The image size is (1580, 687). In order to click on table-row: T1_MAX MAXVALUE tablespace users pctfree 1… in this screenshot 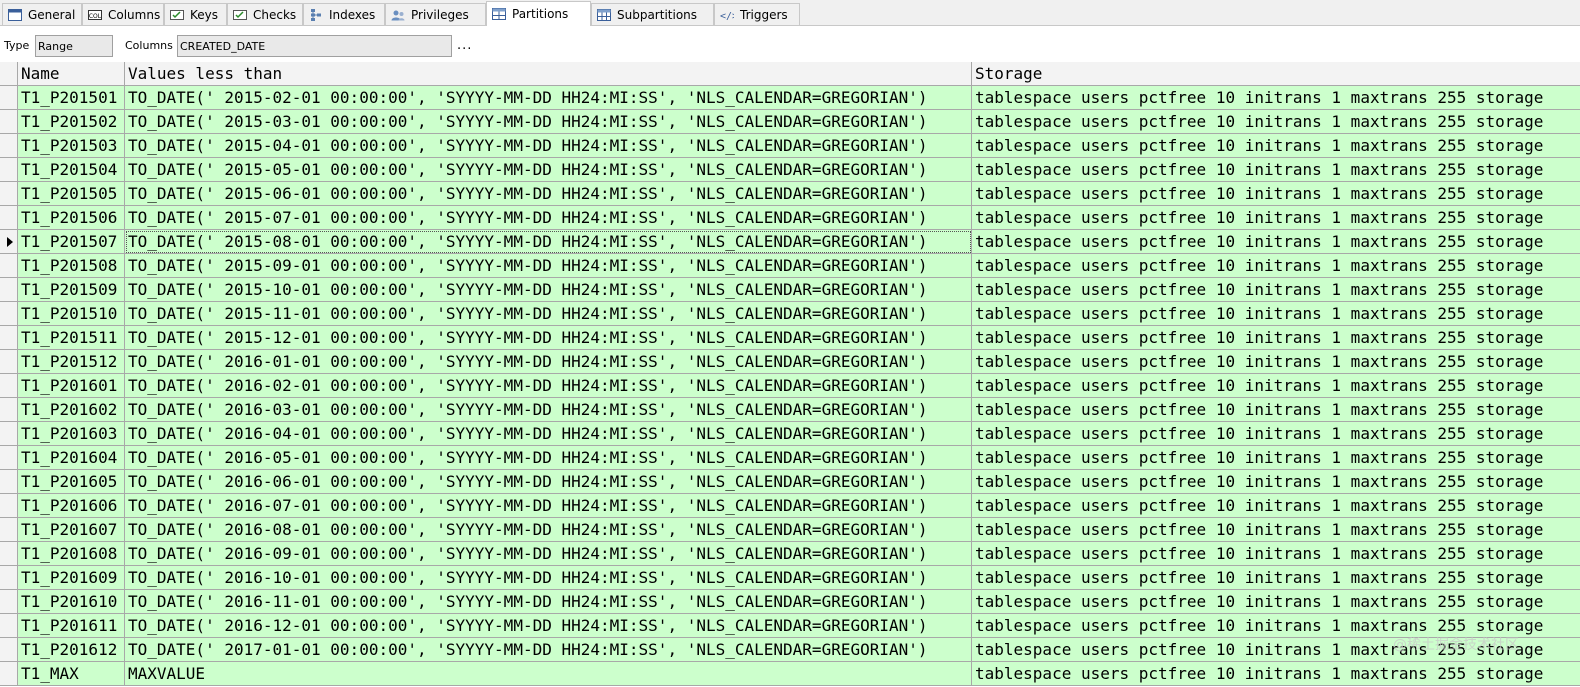, I will do `click(790, 674)`.